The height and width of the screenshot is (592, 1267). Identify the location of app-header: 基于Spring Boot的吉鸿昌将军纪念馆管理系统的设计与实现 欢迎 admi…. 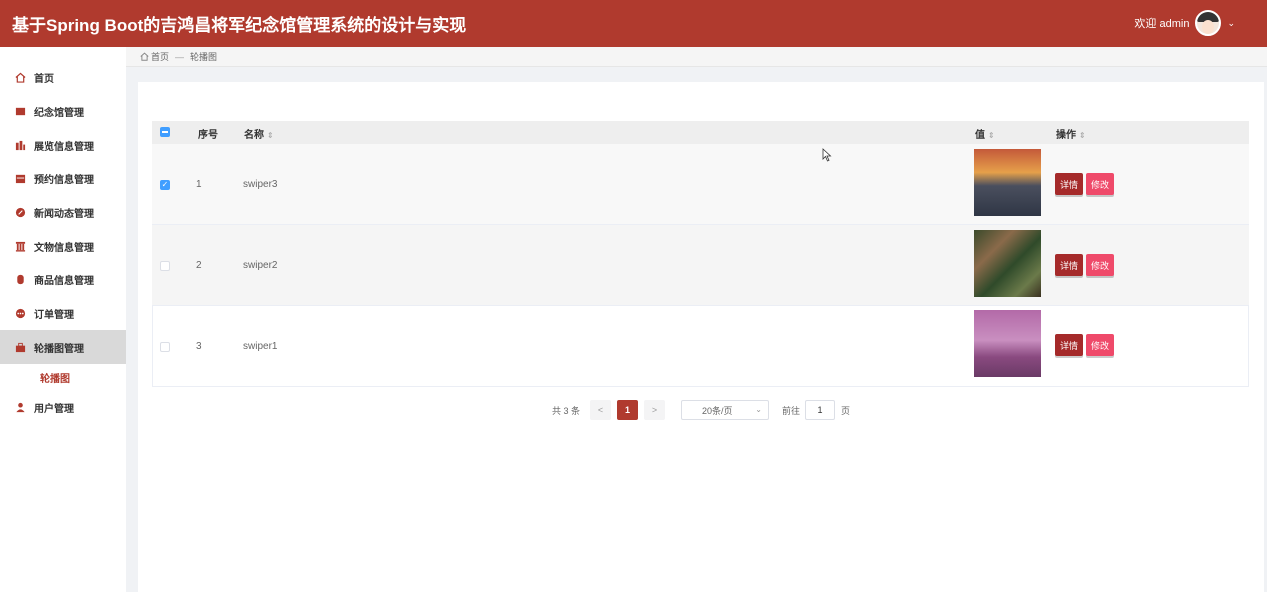
(633, 23).